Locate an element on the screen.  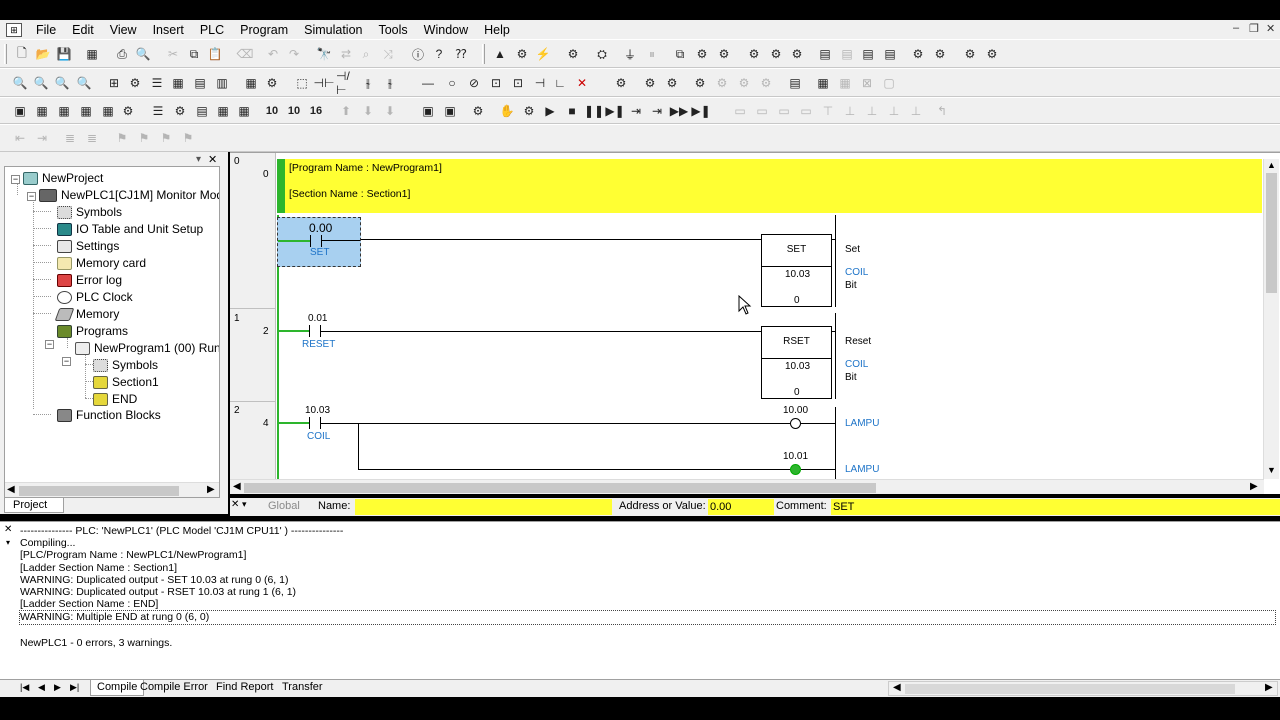
toggle-output-icon: ⚙ is located at coordinates (522, 54).